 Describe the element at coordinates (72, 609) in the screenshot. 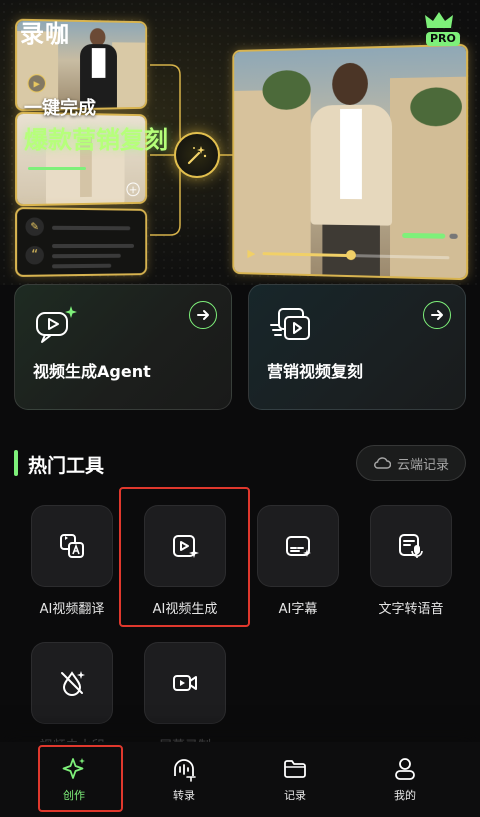

I see `tool-label: AI视频翻译` at that location.